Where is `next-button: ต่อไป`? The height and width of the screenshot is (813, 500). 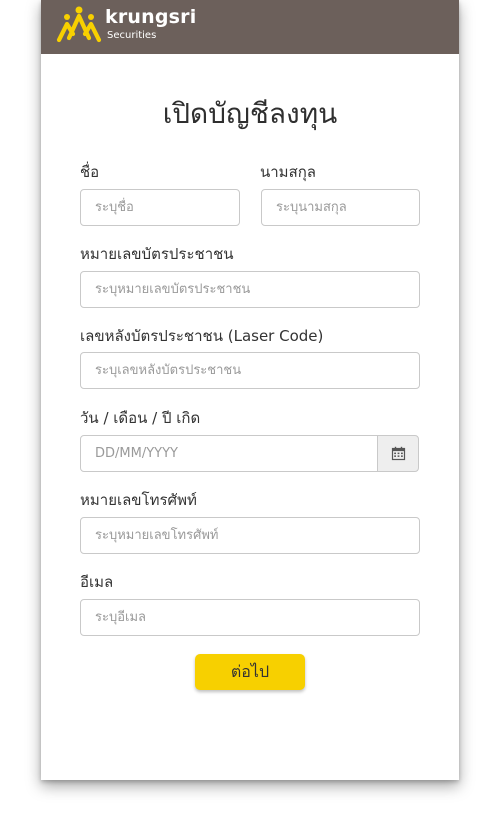 next-button: ต่อไป is located at coordinates (250, 672).